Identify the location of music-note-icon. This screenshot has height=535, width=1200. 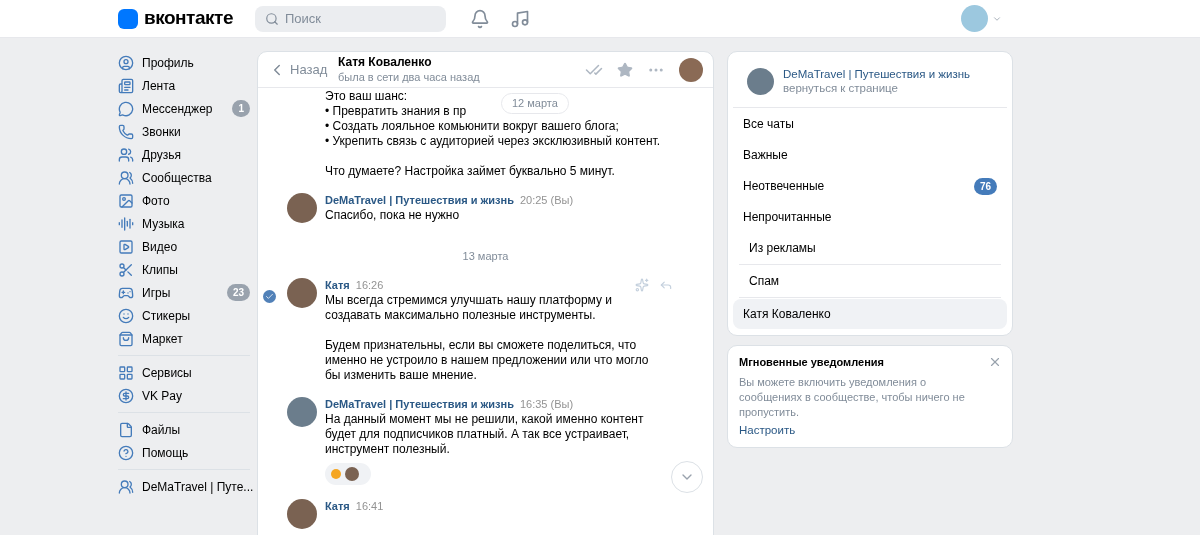
(520, 18).